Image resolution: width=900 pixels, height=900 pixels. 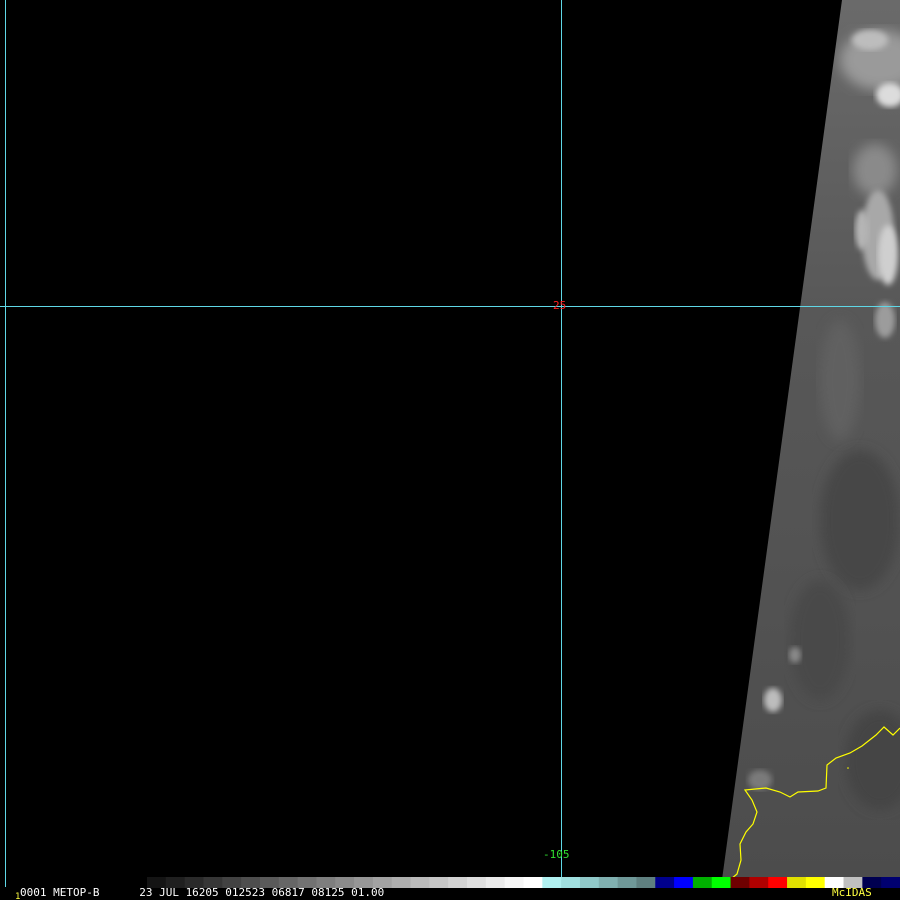 I want to click on mcidas-brand: McIDAS, so click(x=852, y=892).